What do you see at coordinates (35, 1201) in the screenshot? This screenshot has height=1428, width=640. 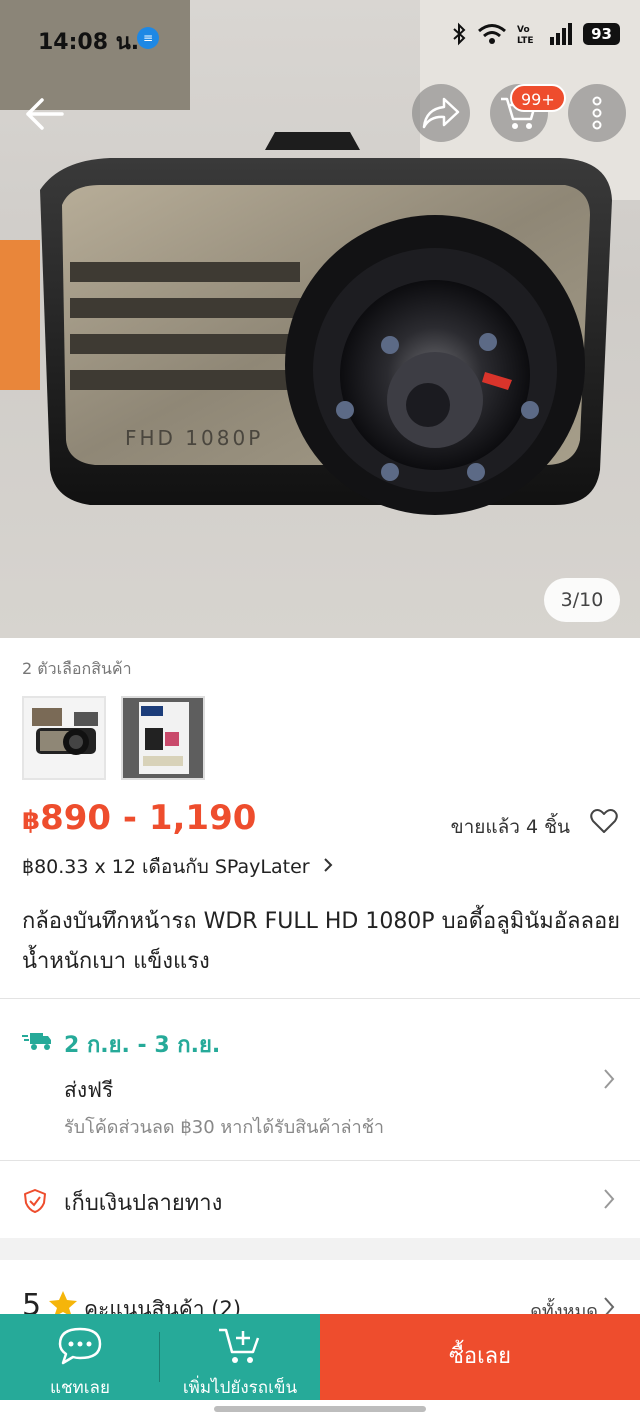 I see `shield-check-icon` at bounding box center [35, 1201].